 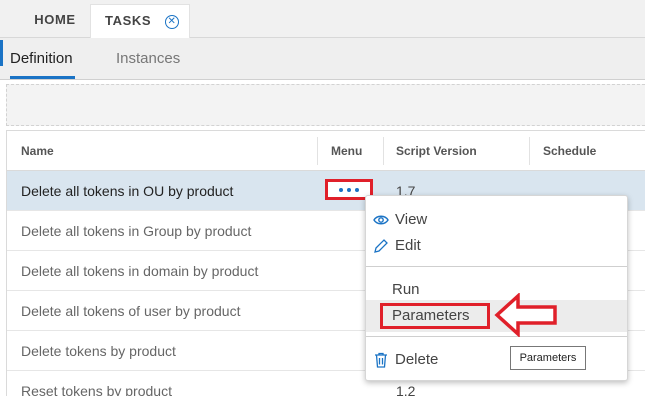 What do you see at coordinates (417, 359) in the screenshot?
I see `menu-item-delete-label: Delete` at bounding box center [417, 359].